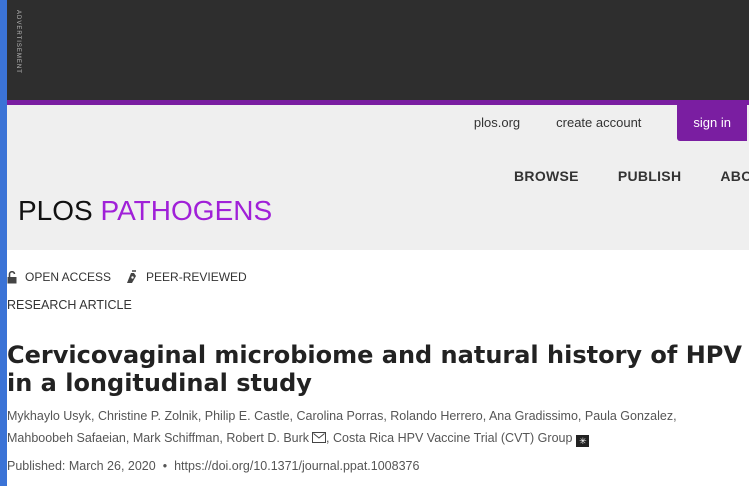 The width and height of the screenshot is (749, 486). Describe the element at coordinates (176, 438) in the screenshot. I see `author-name: Mark Schiffman` at that location.